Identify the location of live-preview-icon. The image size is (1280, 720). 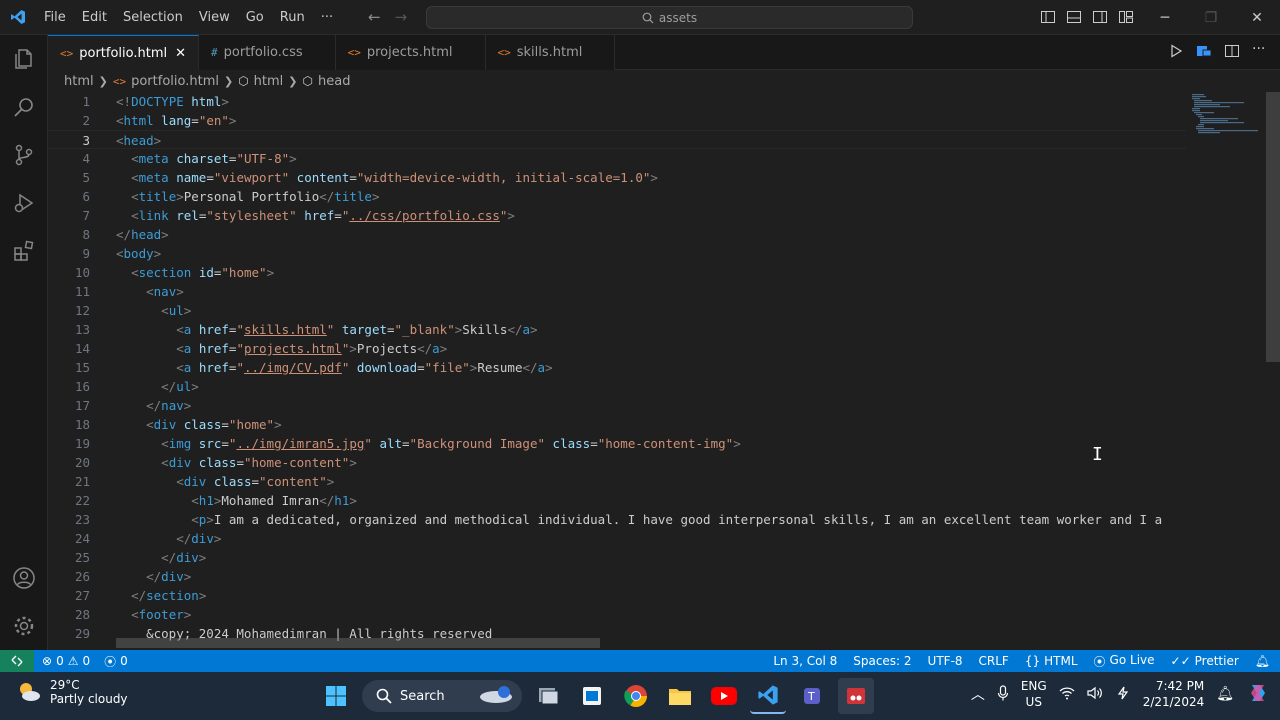
(1204, 51).